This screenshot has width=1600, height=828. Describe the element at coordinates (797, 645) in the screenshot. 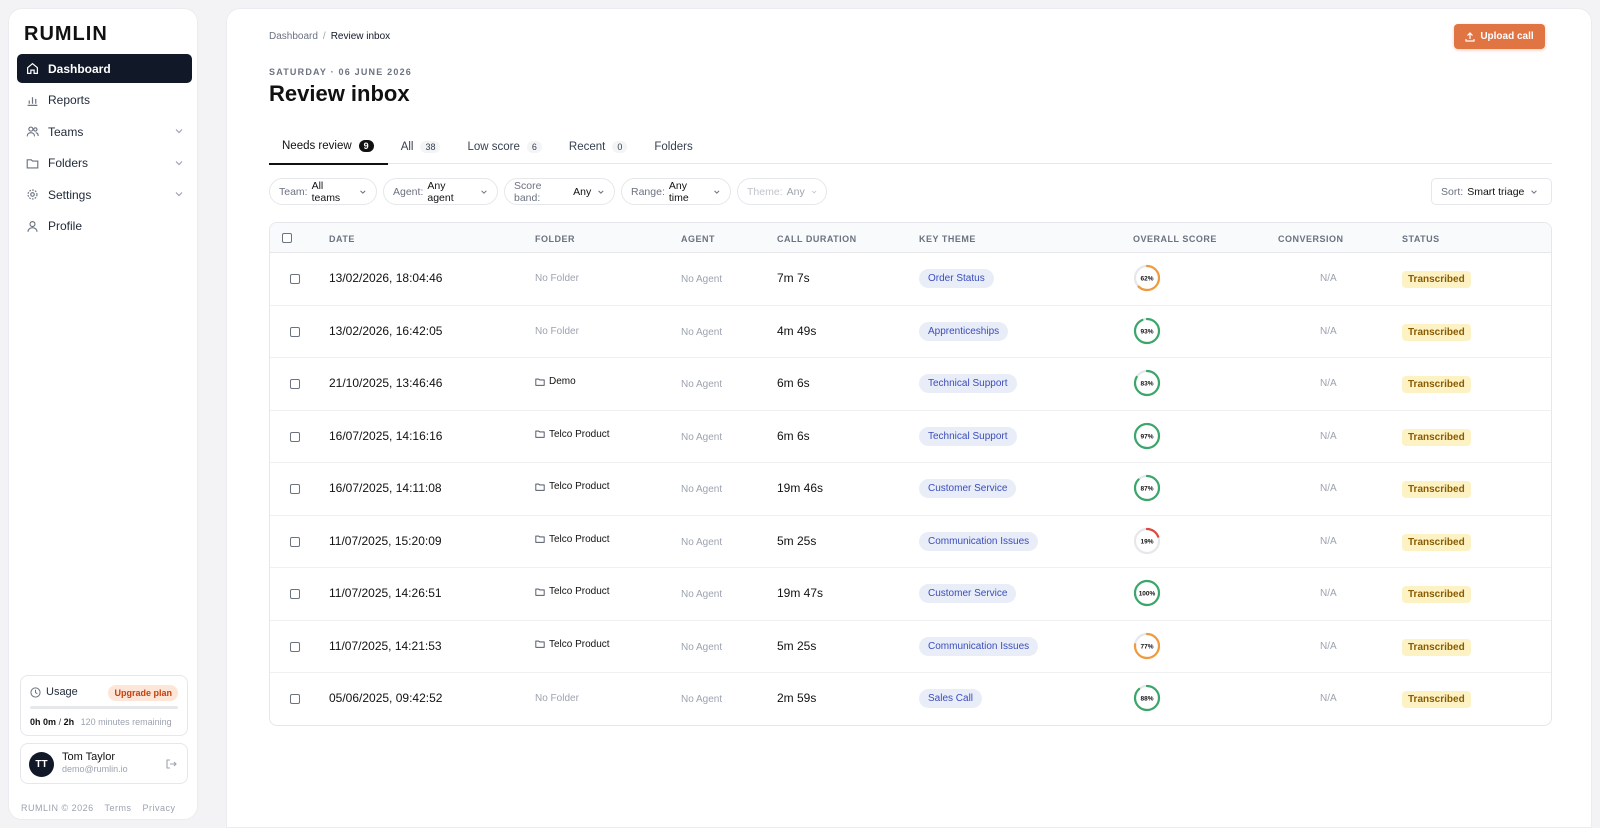

I see `row-duration: 5m 25s` at that location.